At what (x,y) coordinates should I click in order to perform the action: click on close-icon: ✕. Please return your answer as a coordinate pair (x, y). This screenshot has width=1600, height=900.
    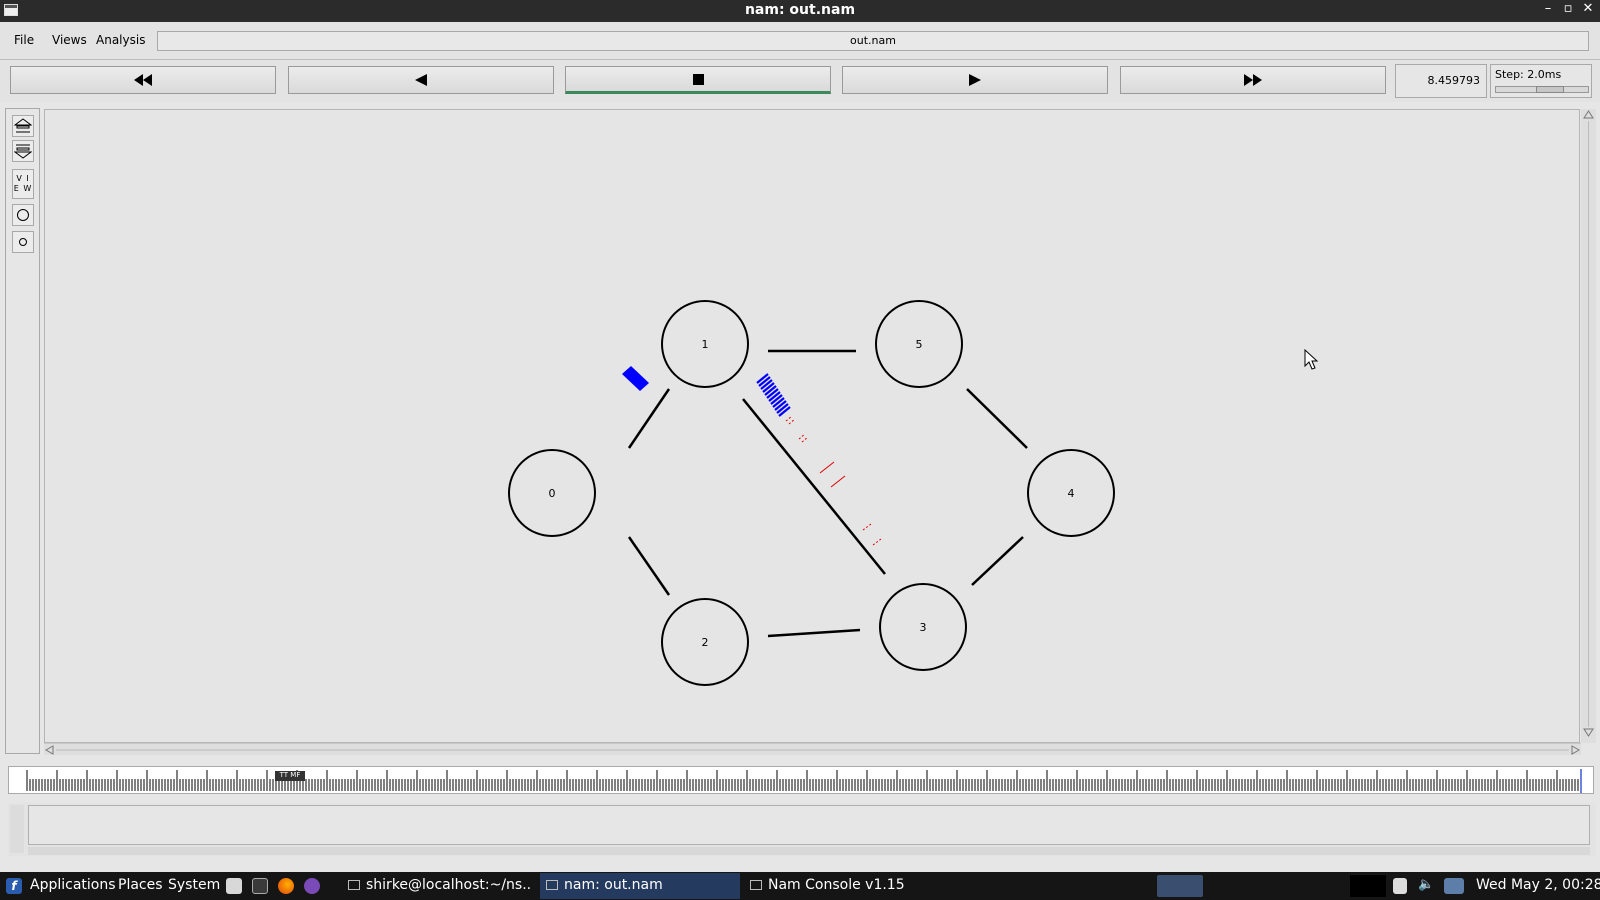
    Looking at the image, I should click on (1588, 8).